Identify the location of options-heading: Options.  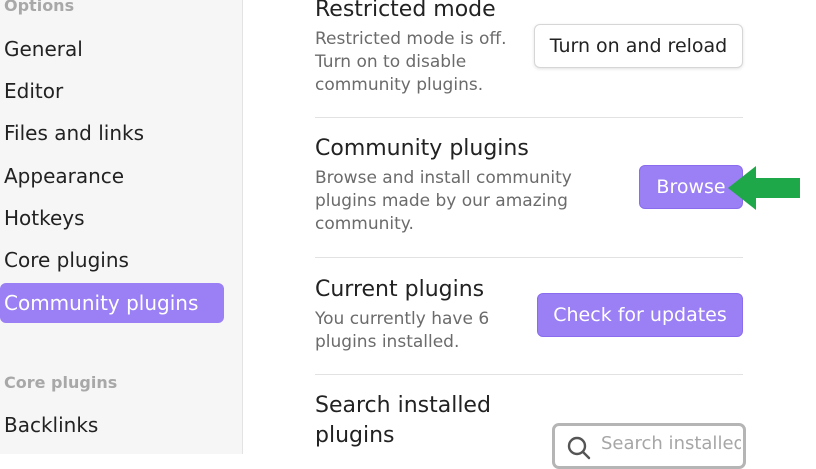
(39, 7).